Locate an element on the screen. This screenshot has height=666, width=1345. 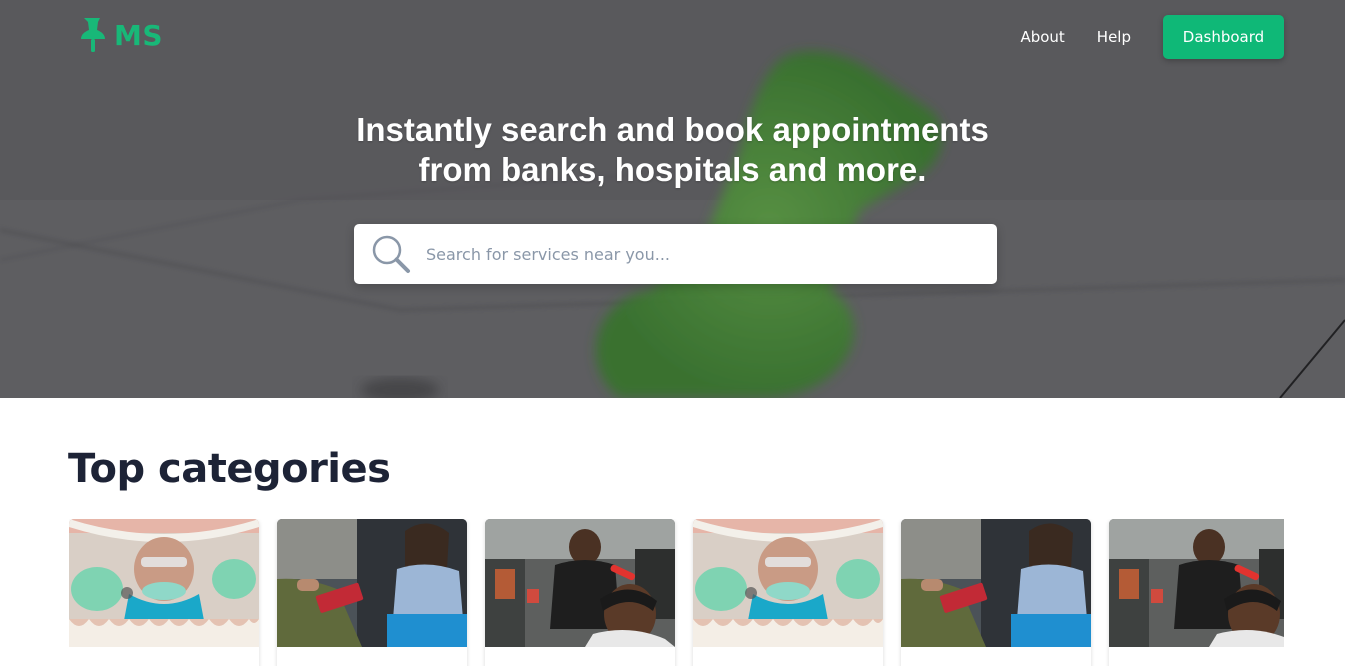
search-icon is located at coordinates (391, 254).